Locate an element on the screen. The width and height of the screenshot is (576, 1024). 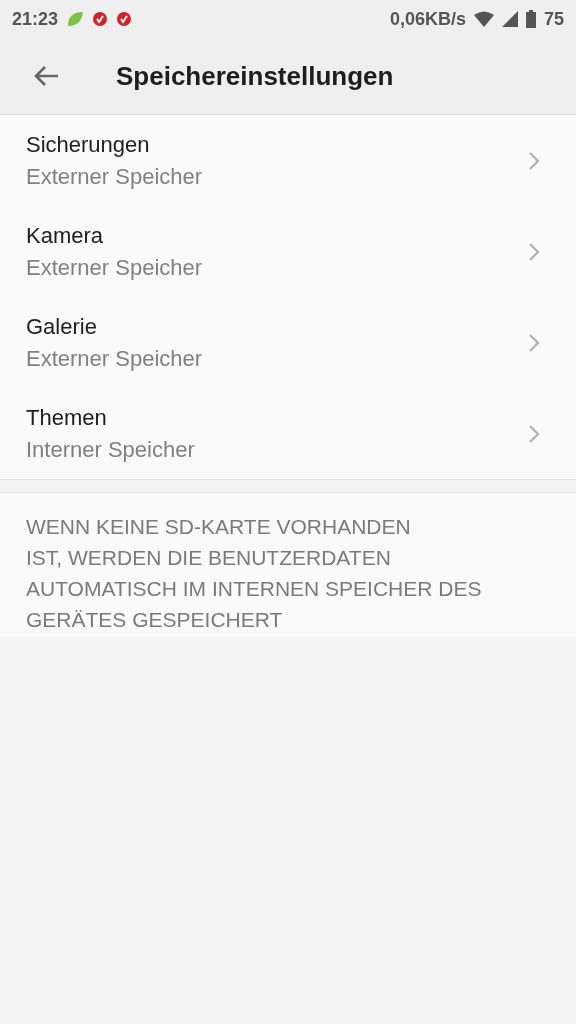
settings-item: Kamera Externer Speicher is located at coordinates (288, 251).